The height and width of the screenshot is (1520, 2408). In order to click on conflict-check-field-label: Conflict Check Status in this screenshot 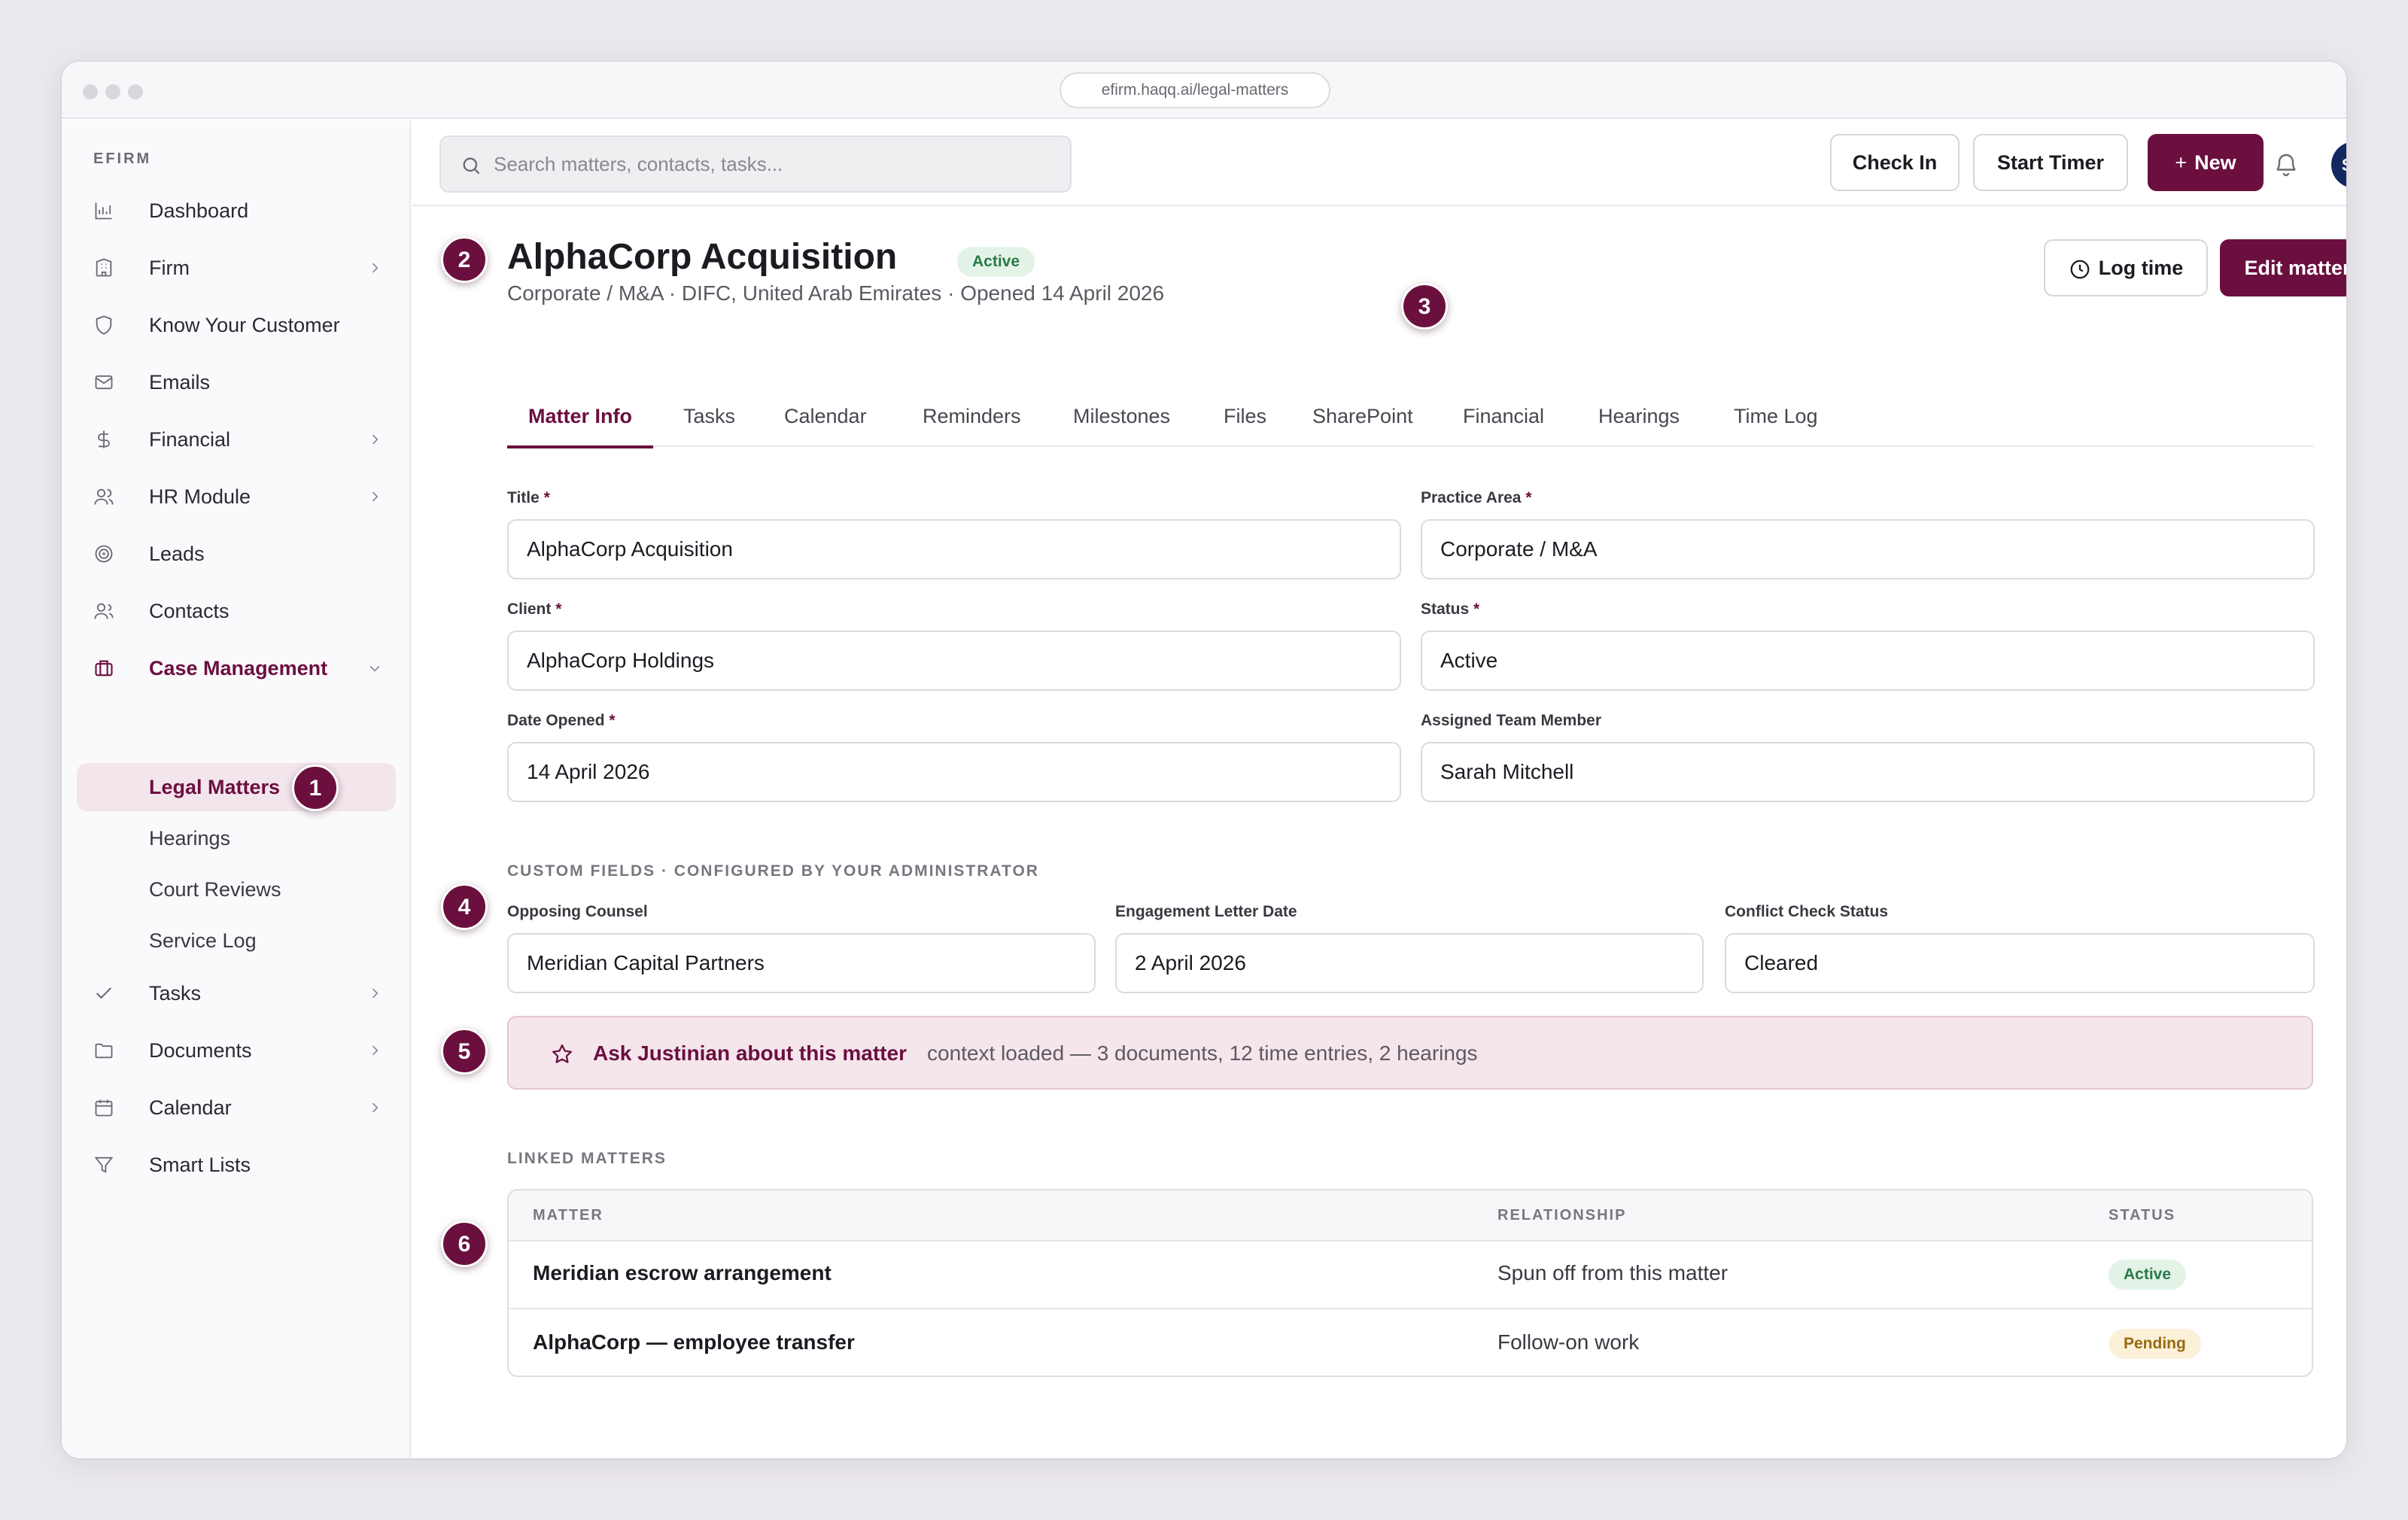, I will do `click(1807, 912)`.